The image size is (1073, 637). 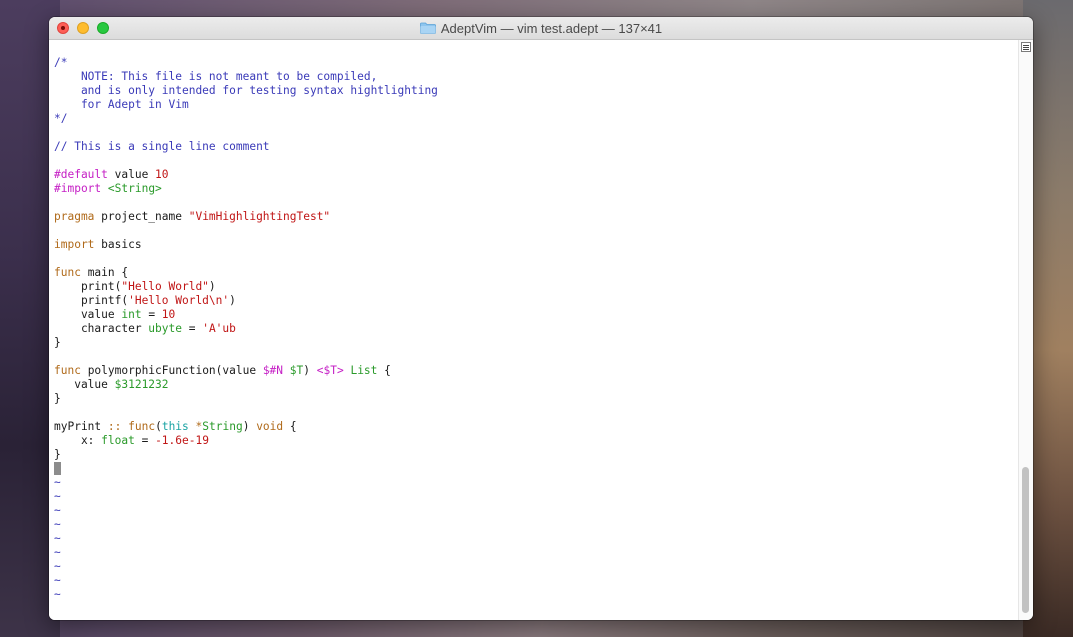 I want to click on code-token: basics, so click(x=118, y=244).